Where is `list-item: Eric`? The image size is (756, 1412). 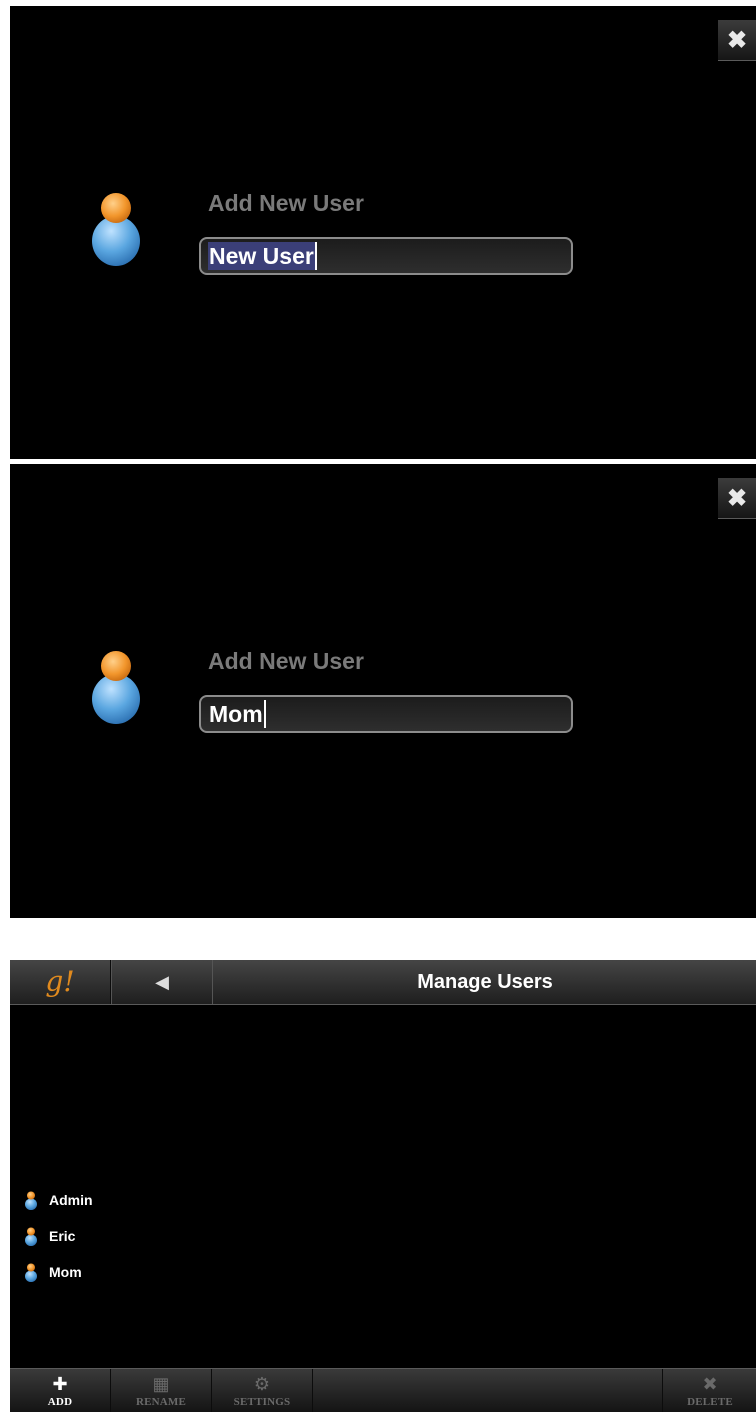
list-item: Eric is located at coordinates (57, 1236).